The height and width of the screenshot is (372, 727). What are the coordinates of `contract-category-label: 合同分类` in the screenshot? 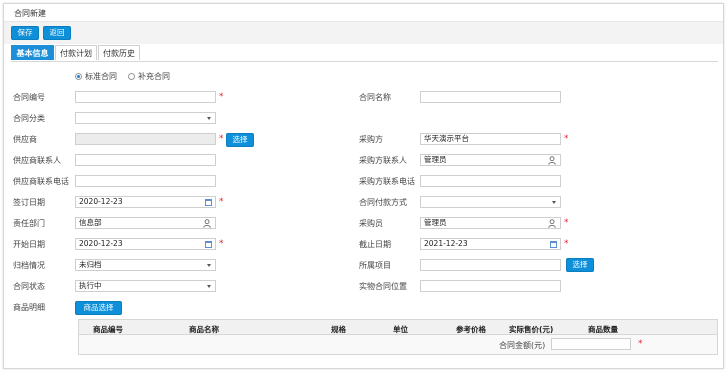 It's located at (29, 118).